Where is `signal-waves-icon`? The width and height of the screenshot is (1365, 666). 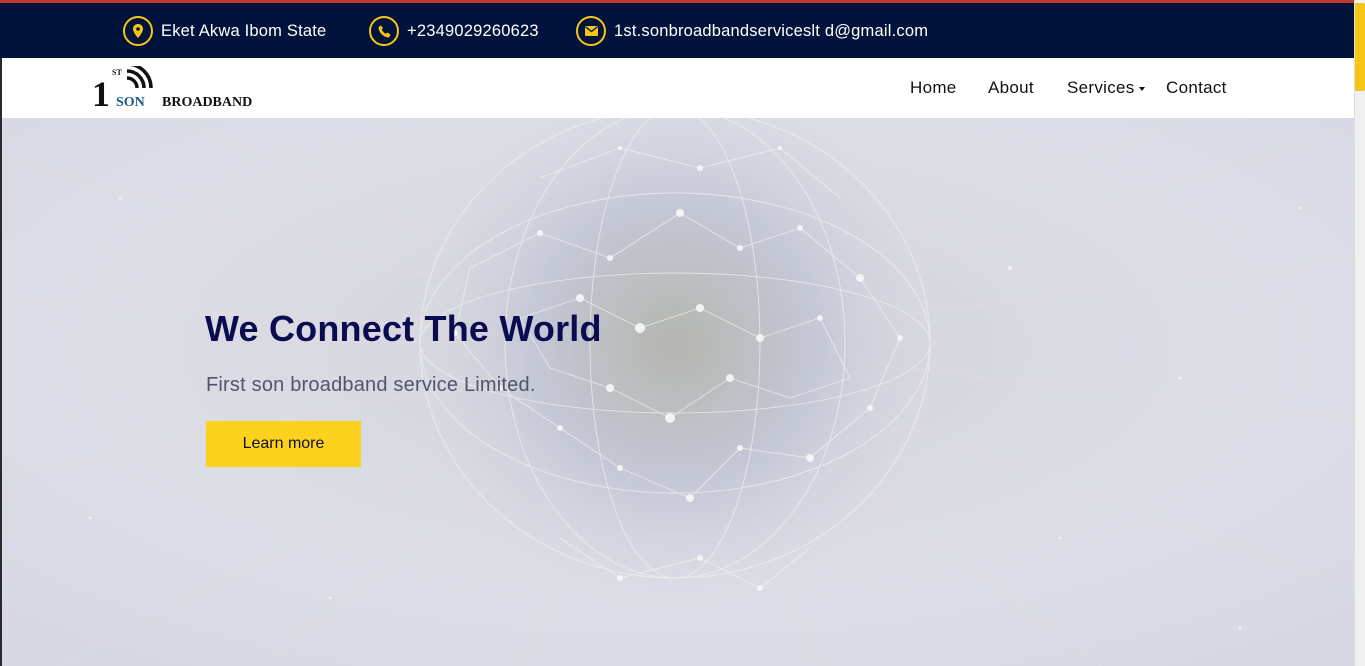
signal-waves-icon is located at coordinates (139, 75).